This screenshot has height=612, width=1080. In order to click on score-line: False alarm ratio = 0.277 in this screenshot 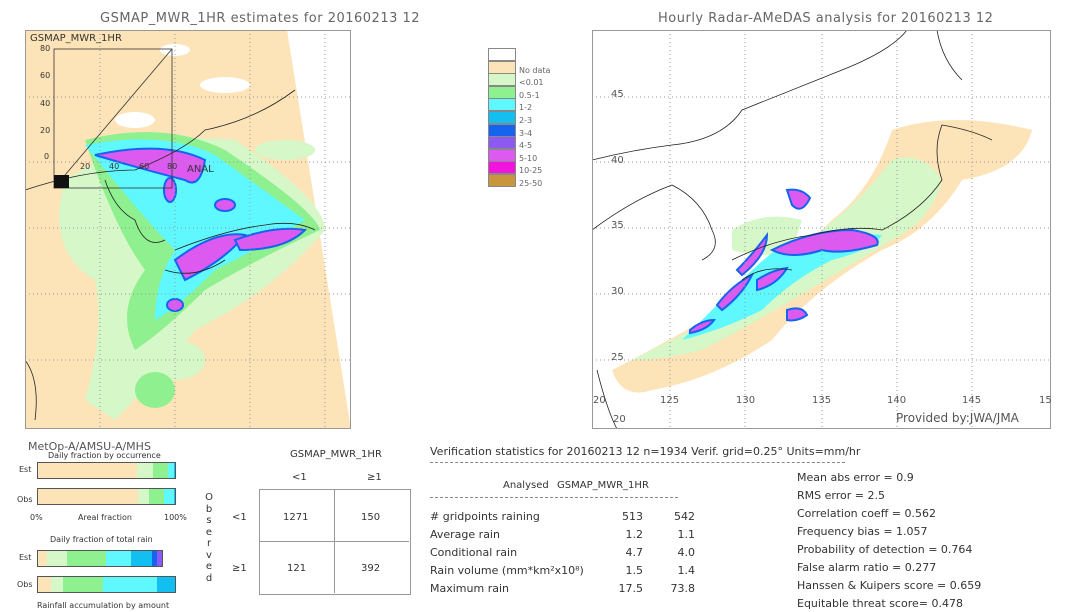, I will do `click(867, 567)`.